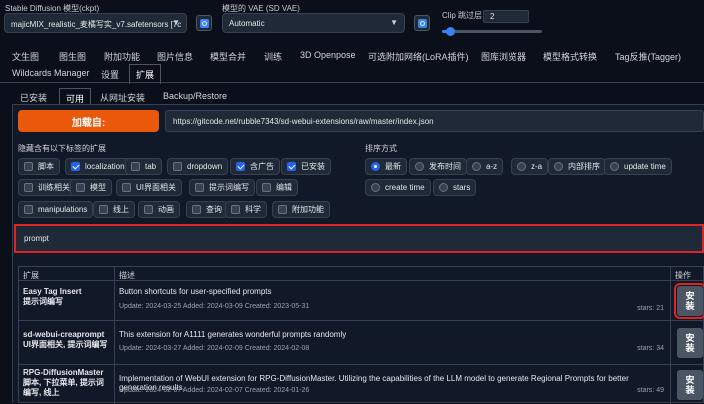 The image size is (704, 404). I want to click on extension-name: sd-webui-creaprompt, so click(66, 335).